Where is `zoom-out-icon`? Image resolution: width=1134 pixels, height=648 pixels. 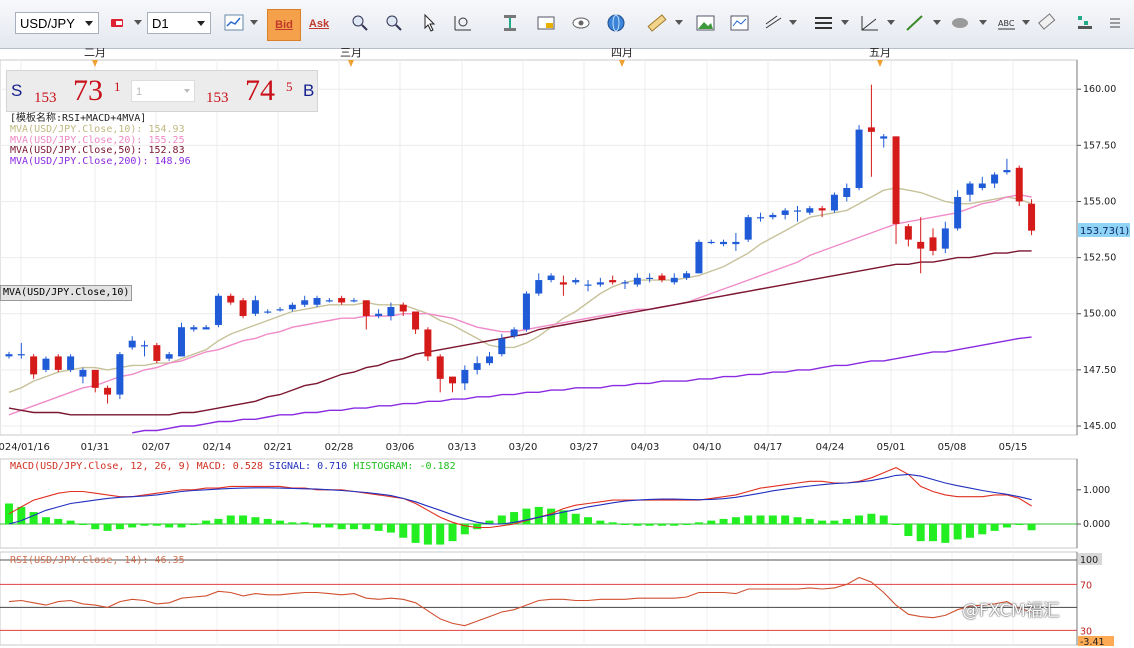 zoom-out-icon is located at coordinates (395, 23).